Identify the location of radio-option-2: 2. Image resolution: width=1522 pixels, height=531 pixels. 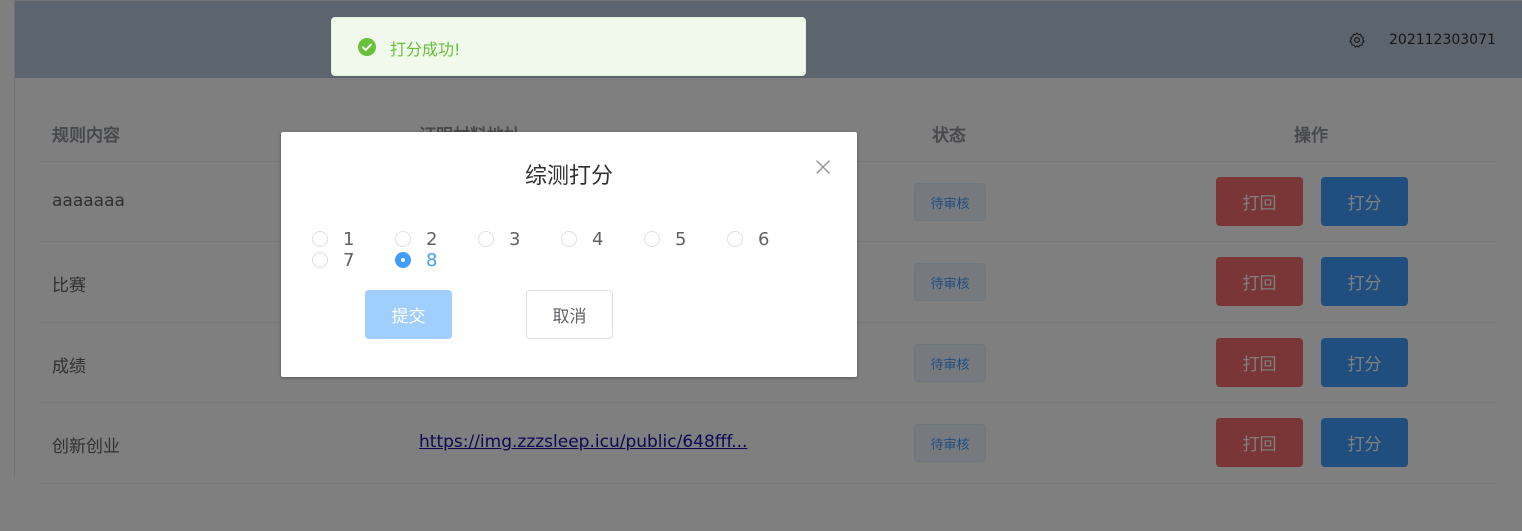
(416, 239).